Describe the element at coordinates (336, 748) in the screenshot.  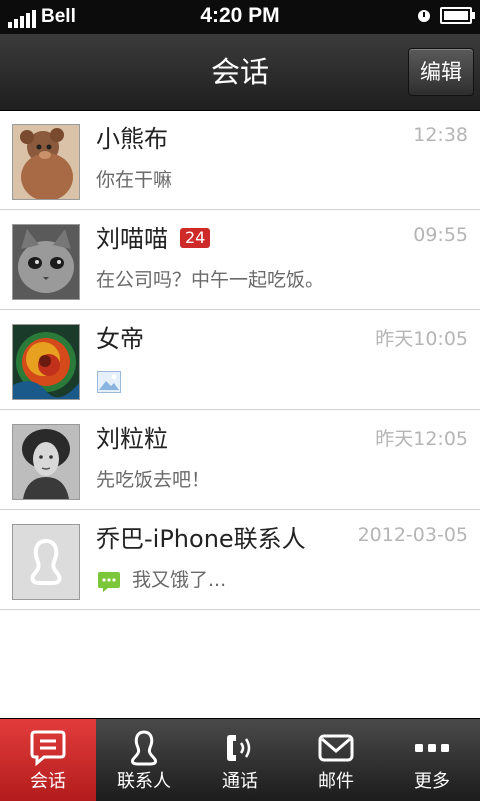
I see `mail-icon` at that location.